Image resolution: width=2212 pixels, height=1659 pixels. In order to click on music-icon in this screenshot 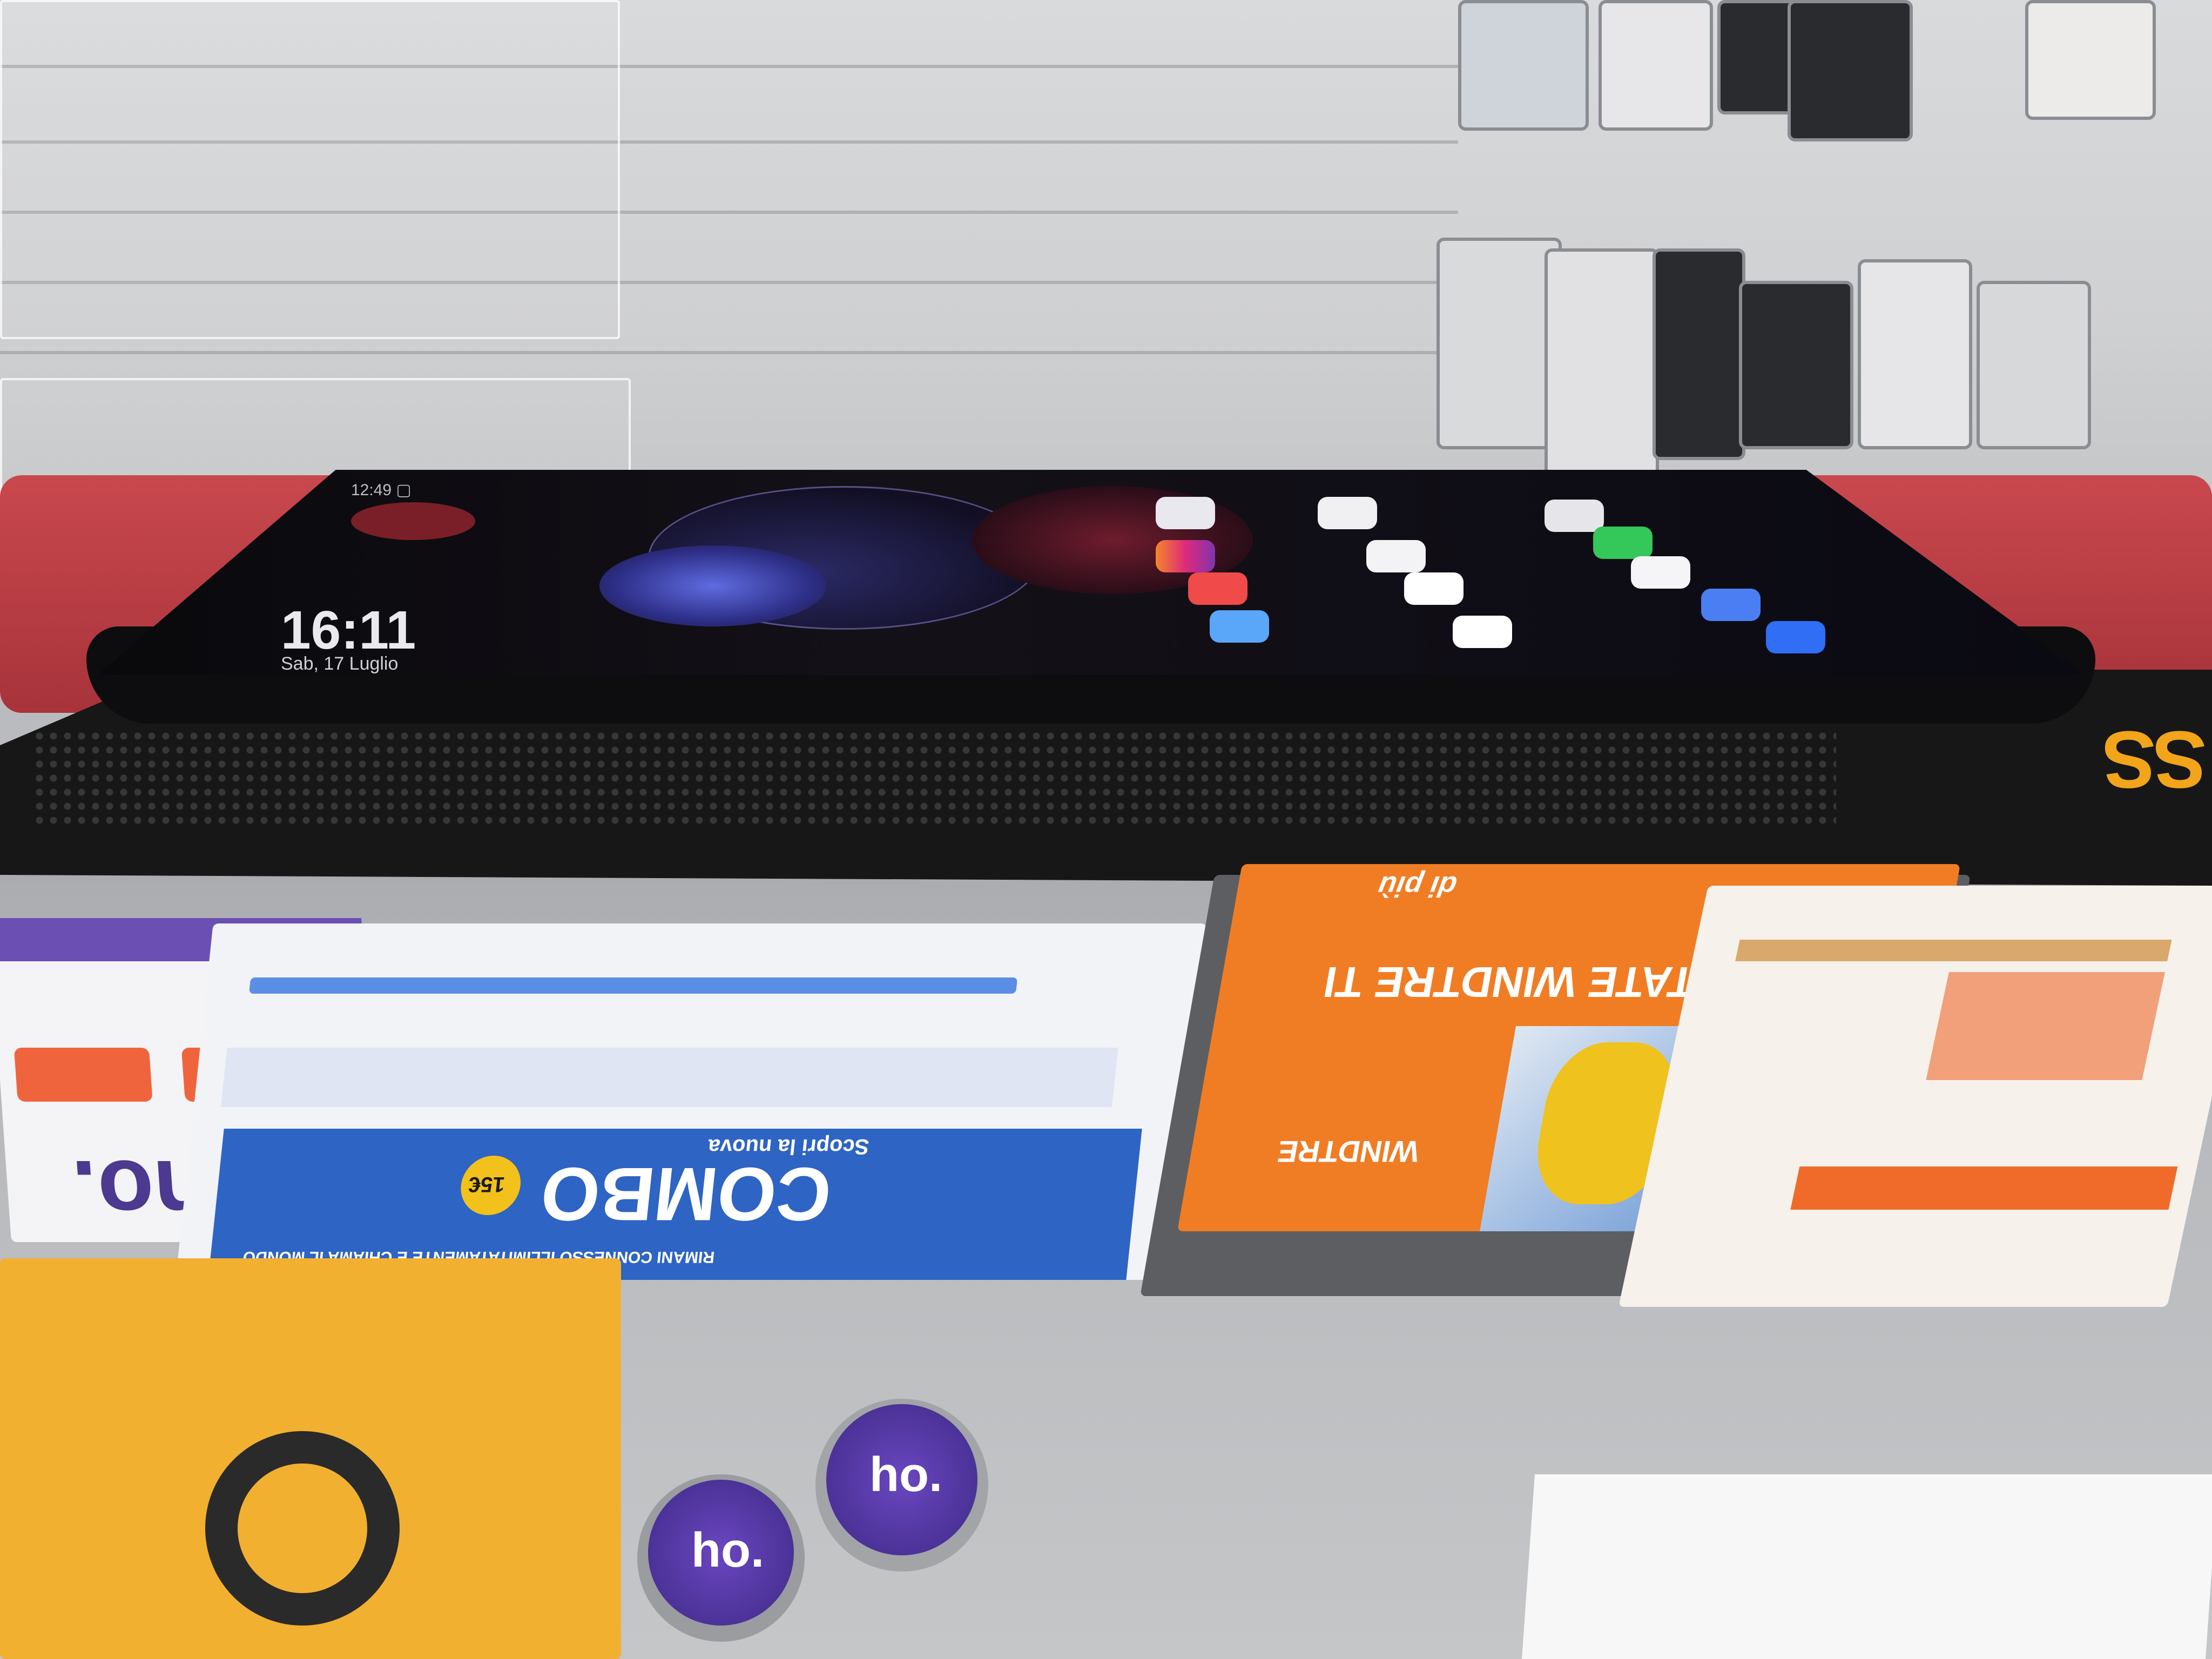, I will do `click(1217, 588)`.